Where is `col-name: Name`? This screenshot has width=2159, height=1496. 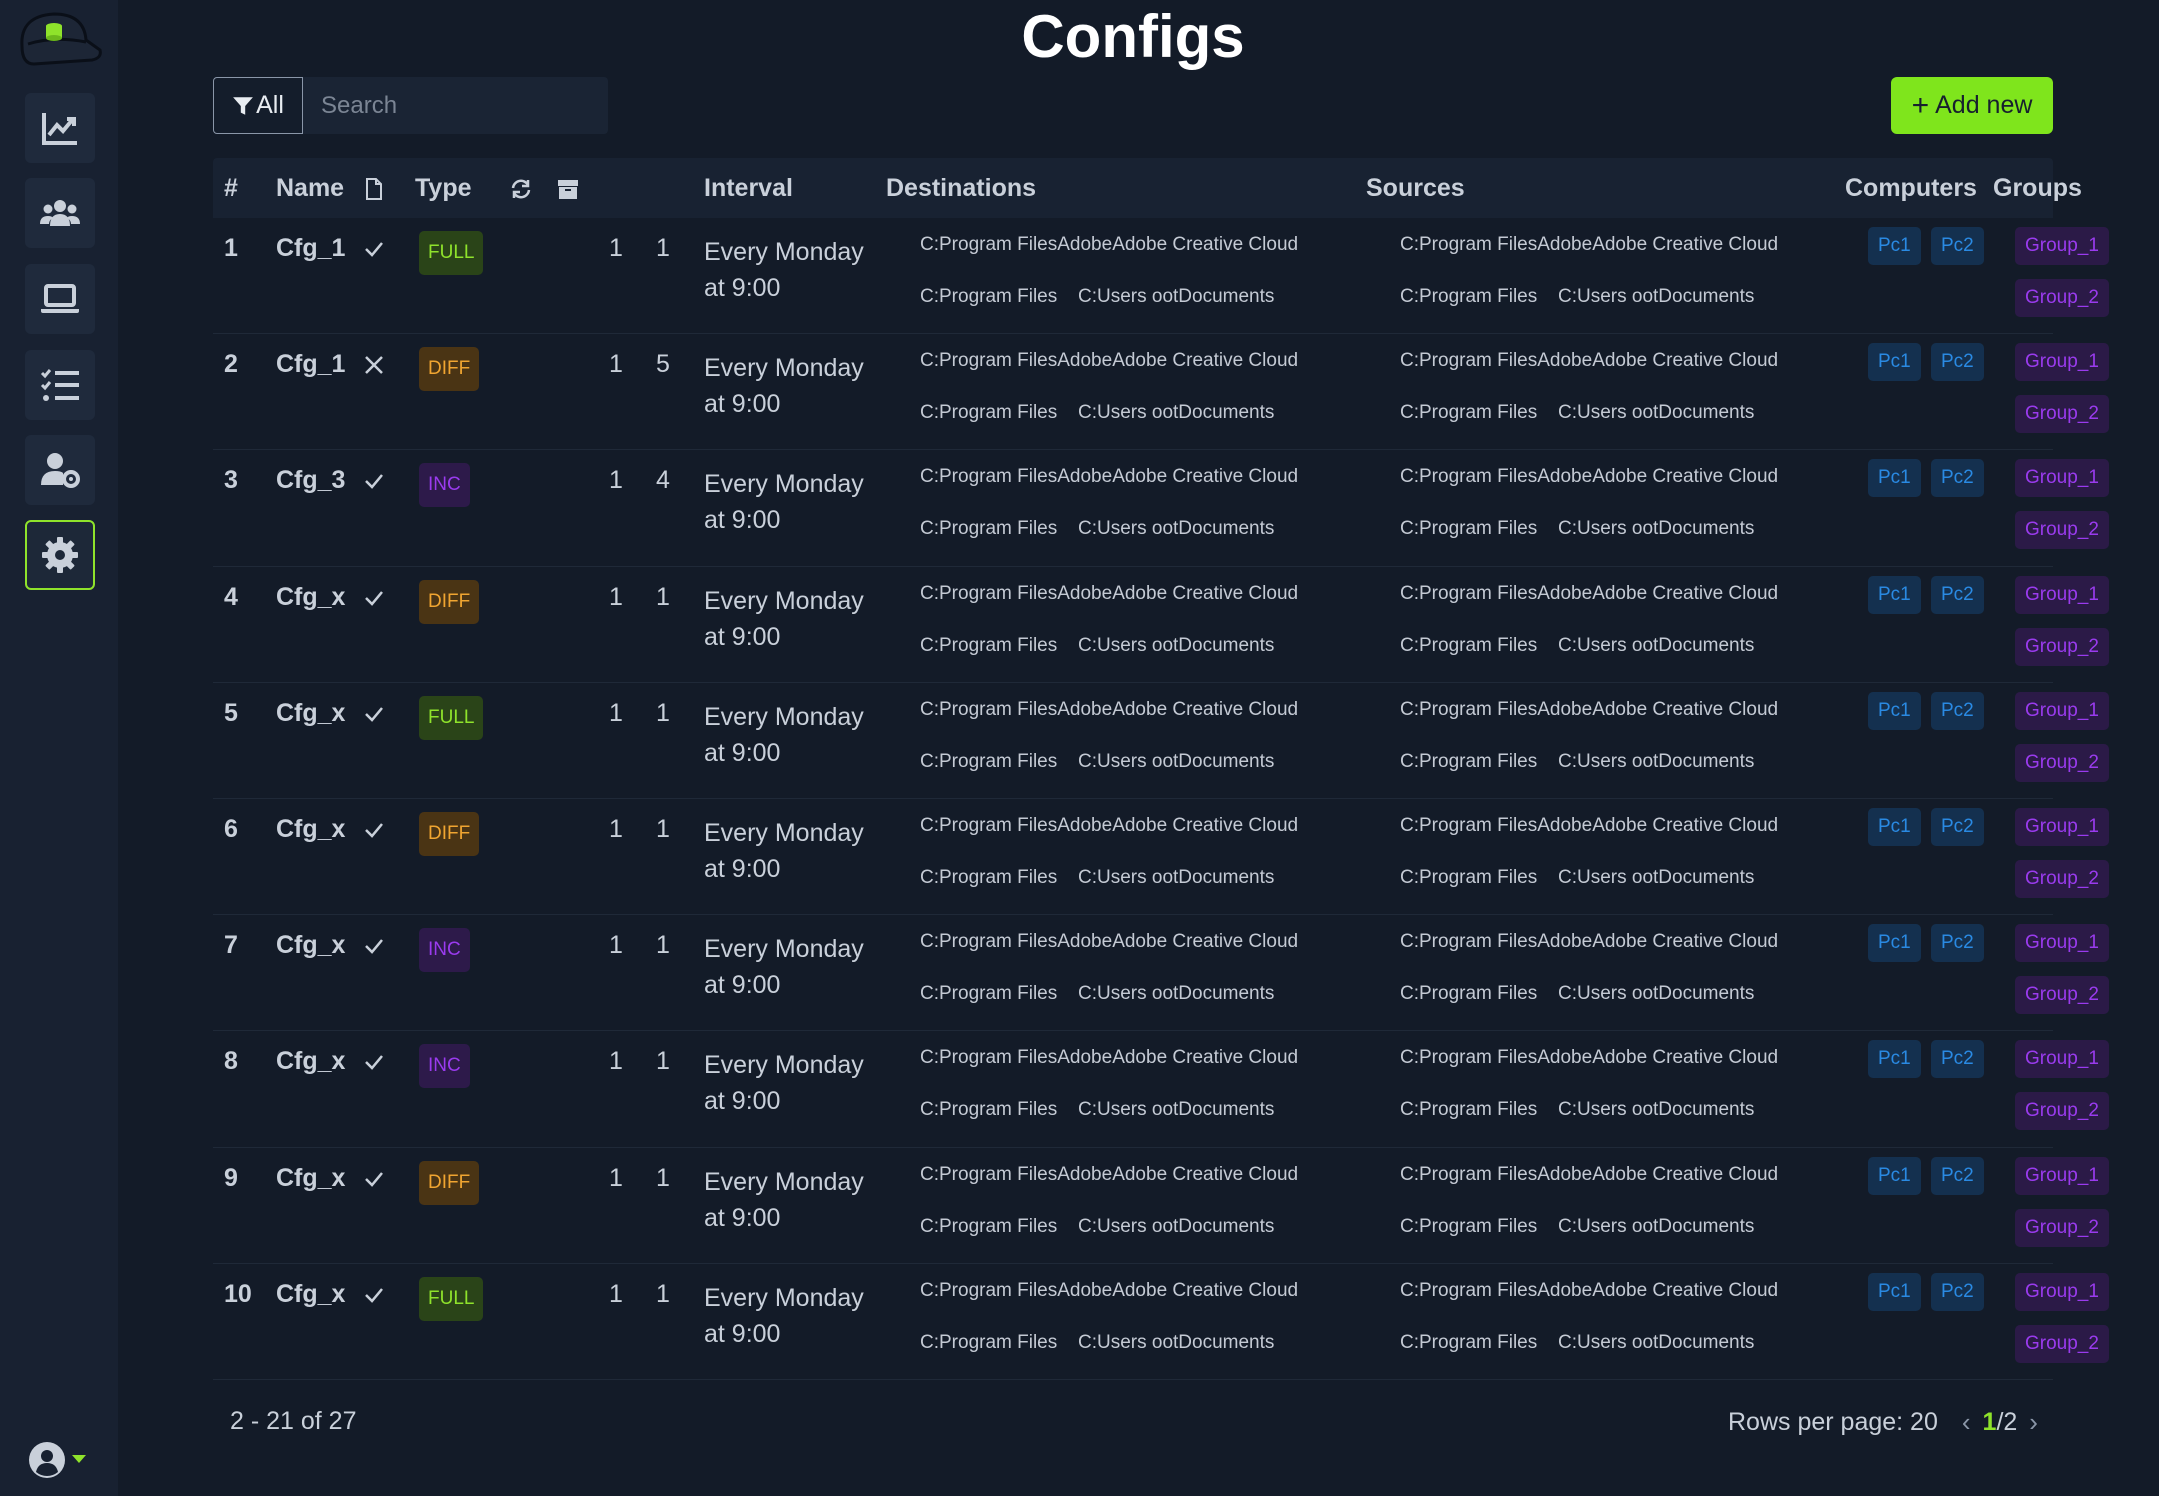 col-name: Name is located at coordinates (310, 188).